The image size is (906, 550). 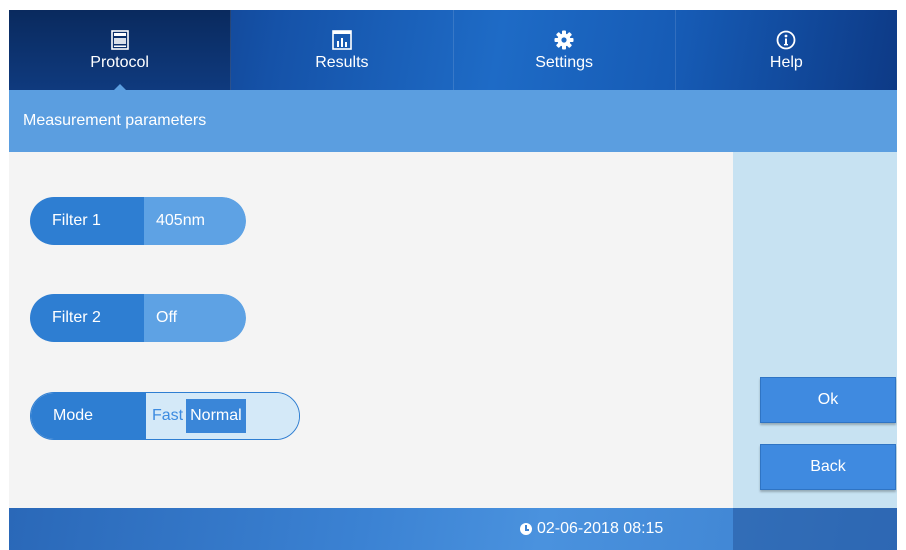 I want to click on status-bar-side-shade, so click(x=815, y=529).